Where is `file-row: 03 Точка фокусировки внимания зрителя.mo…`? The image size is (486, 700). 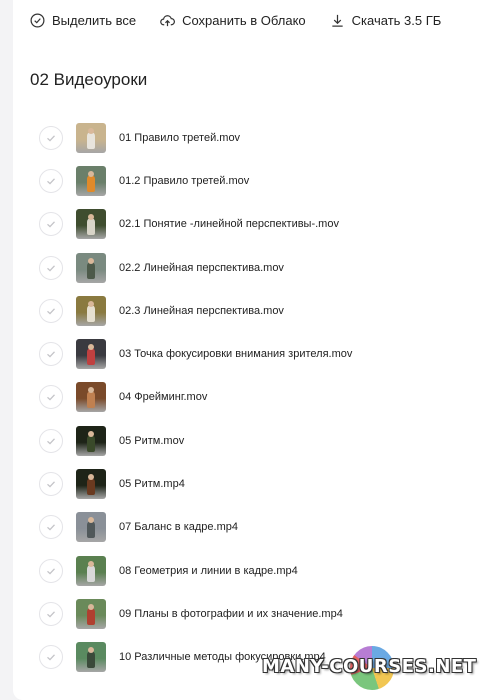 file-row: 03 Точка фокусировки внимания зрителя.mo… is located at coordinates (259, 353).